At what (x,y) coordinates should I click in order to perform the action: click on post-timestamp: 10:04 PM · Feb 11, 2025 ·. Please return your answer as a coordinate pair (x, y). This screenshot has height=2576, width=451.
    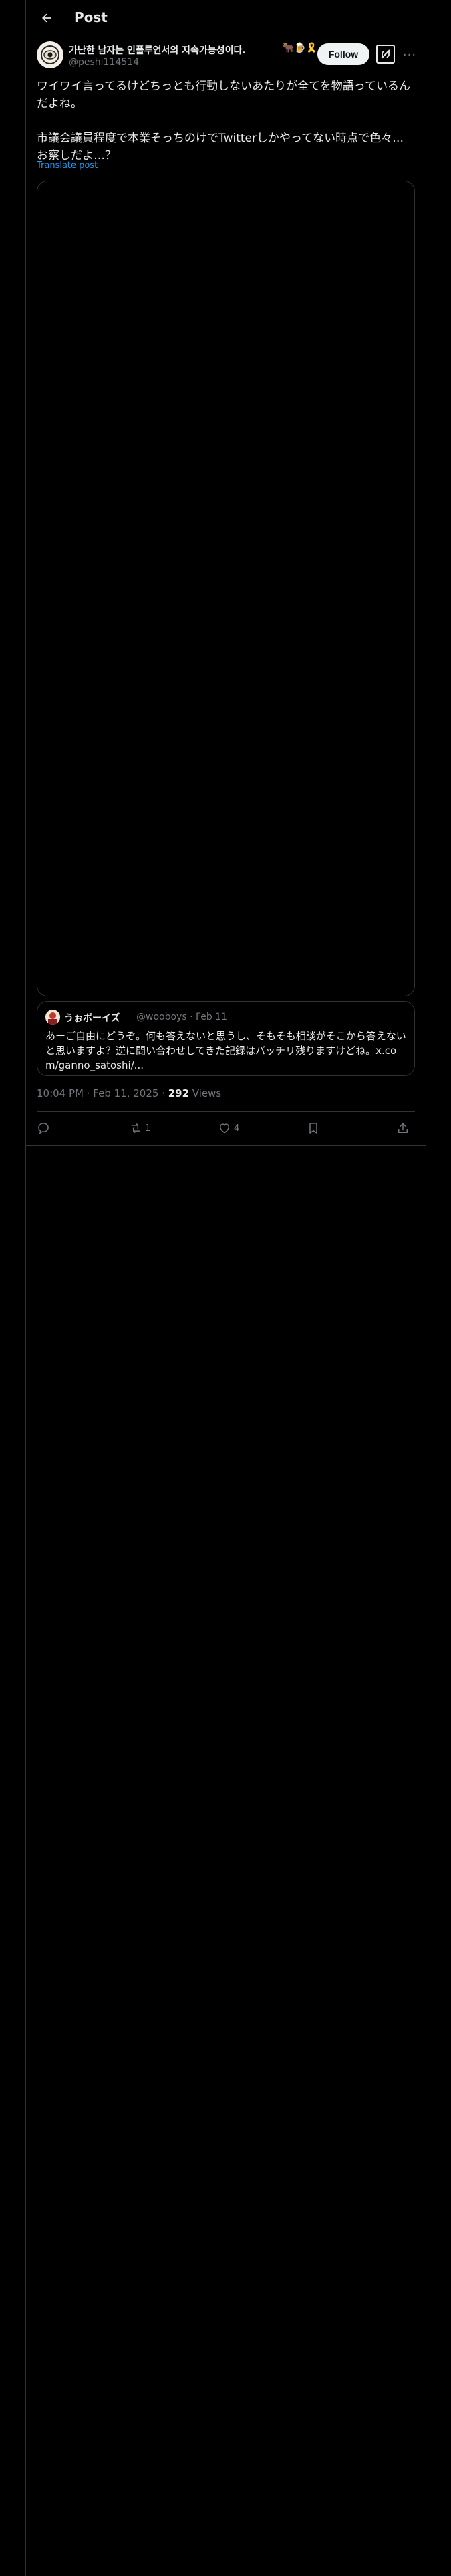
    Looking at the image, I should click on (102, 1093).